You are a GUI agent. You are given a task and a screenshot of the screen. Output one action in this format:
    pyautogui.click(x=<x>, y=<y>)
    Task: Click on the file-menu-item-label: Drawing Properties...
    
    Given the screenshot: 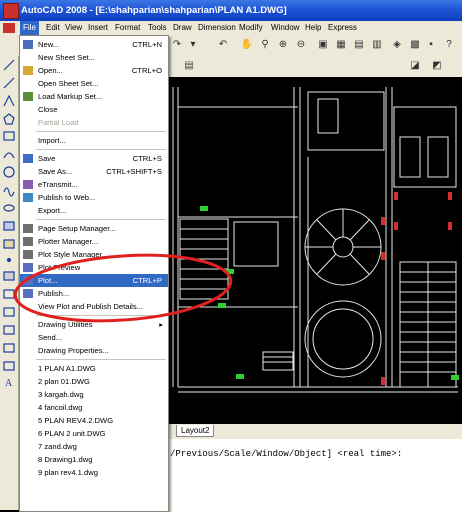 What is the action you would take?
    pyautogui.click(x=73, y=350)
    